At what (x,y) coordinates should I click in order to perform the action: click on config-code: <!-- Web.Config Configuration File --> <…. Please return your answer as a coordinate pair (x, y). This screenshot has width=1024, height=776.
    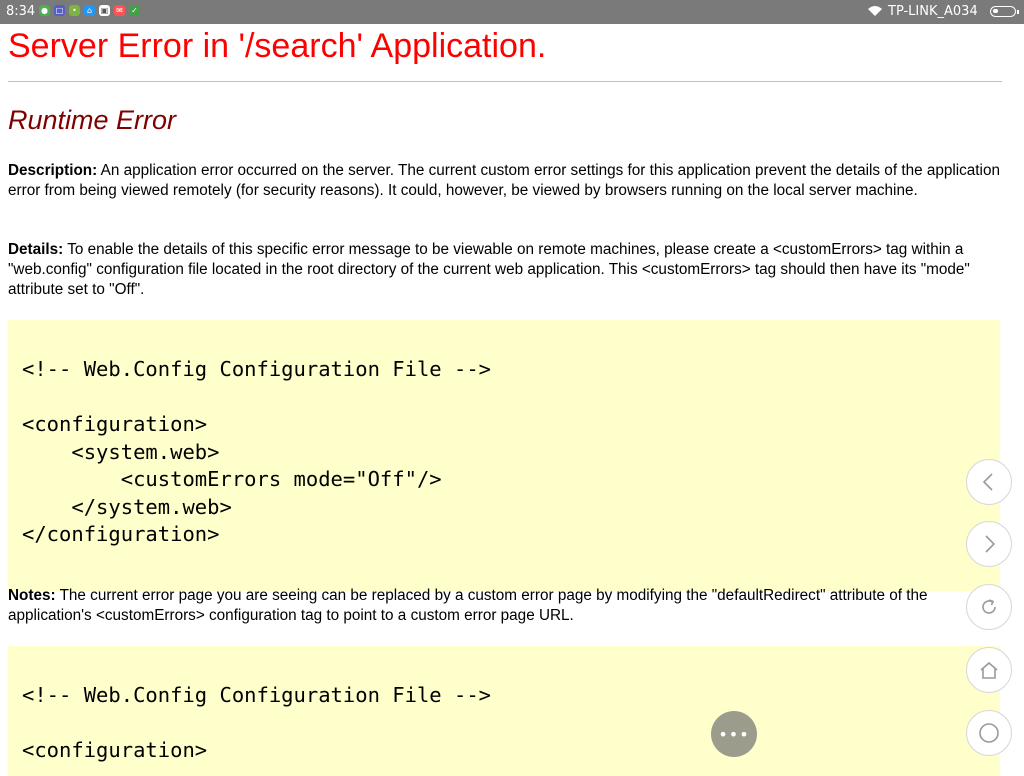
    Looking at the image, I should click on (256, 451).